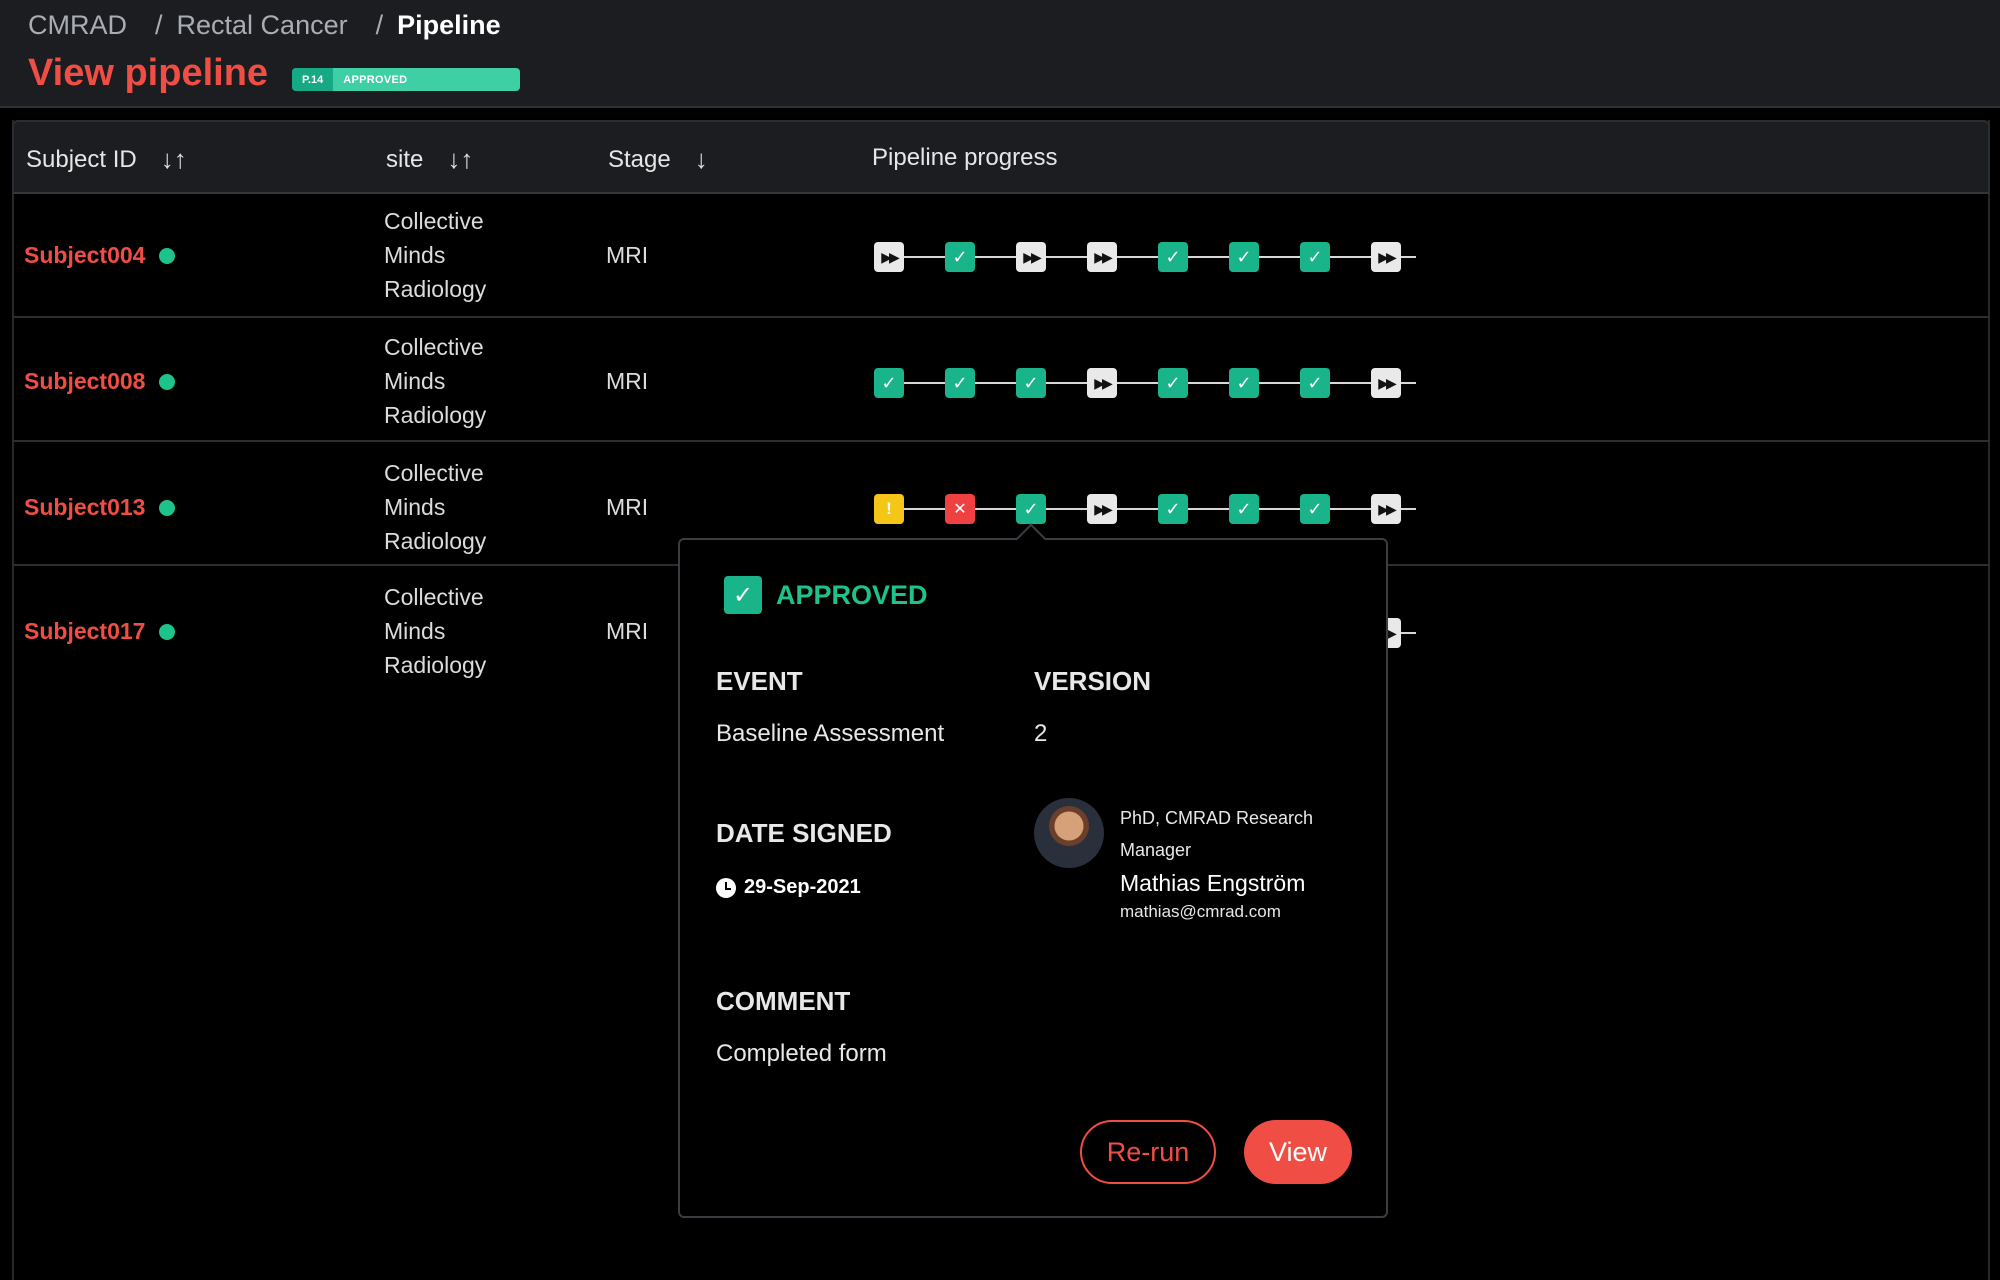 This screenshot has width=2000, height=1280. I want to click on subject-link: Subject013, so click(84, 507).